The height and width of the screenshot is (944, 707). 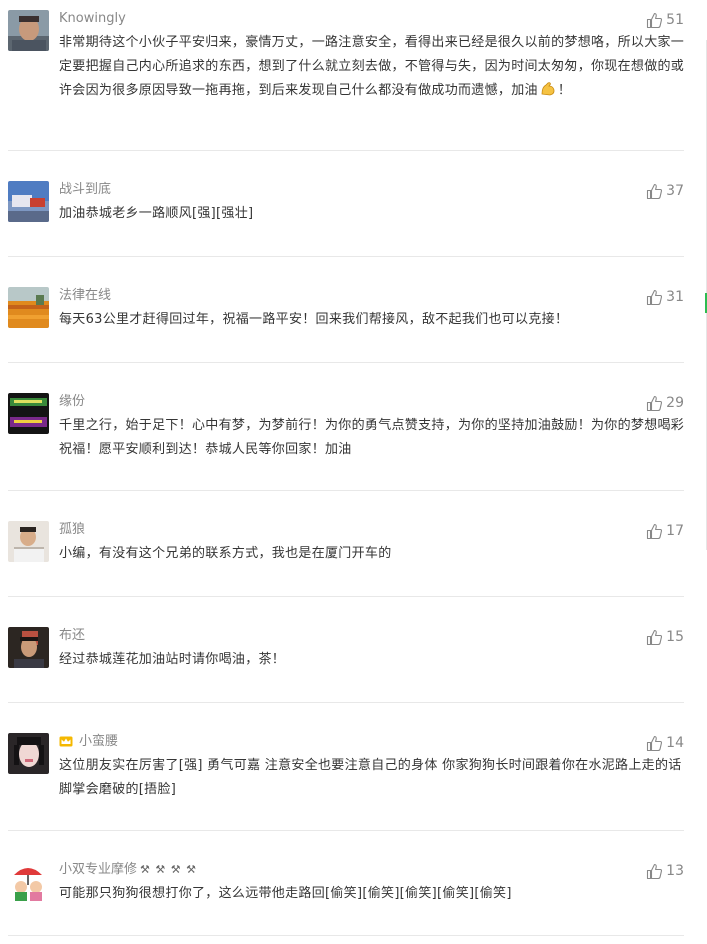 What do you see at coordinates (72, 530) in the screenshot?
I see `nickname: 孤狼` at bounding box center [72, 530].